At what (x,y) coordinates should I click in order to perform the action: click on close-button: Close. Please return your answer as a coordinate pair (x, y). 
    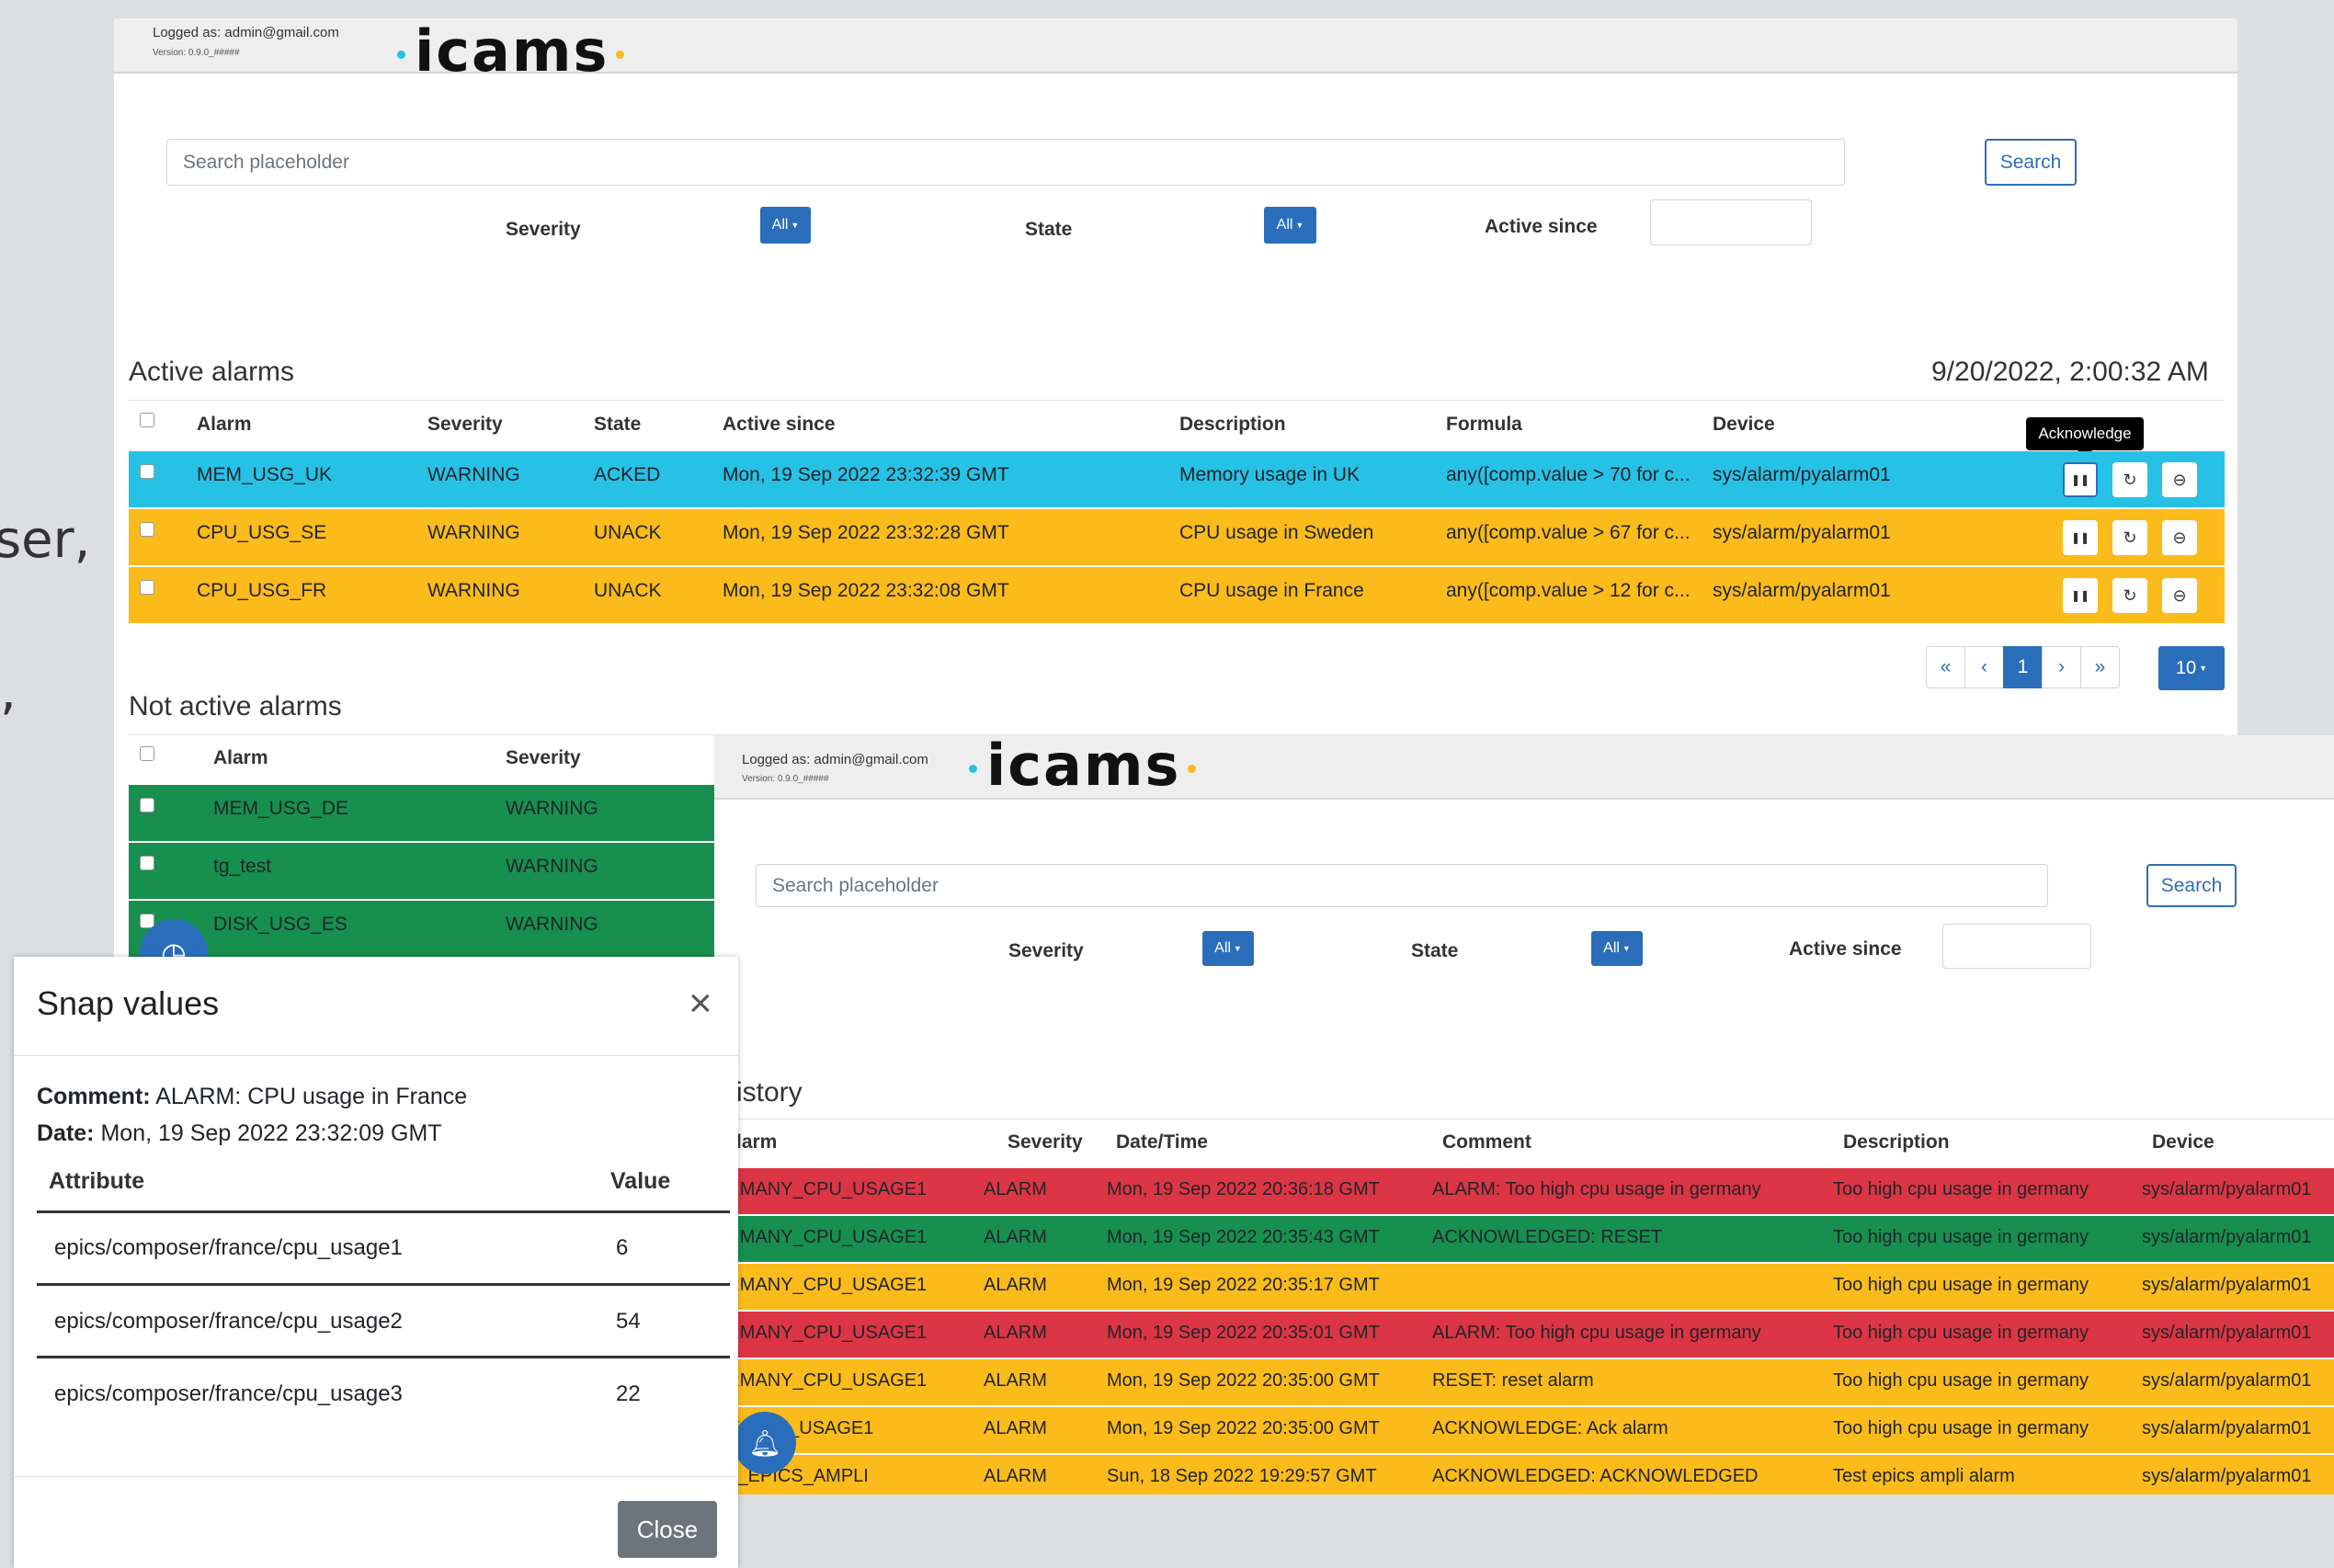
    Looking at the image, I should click on (668, 1529).